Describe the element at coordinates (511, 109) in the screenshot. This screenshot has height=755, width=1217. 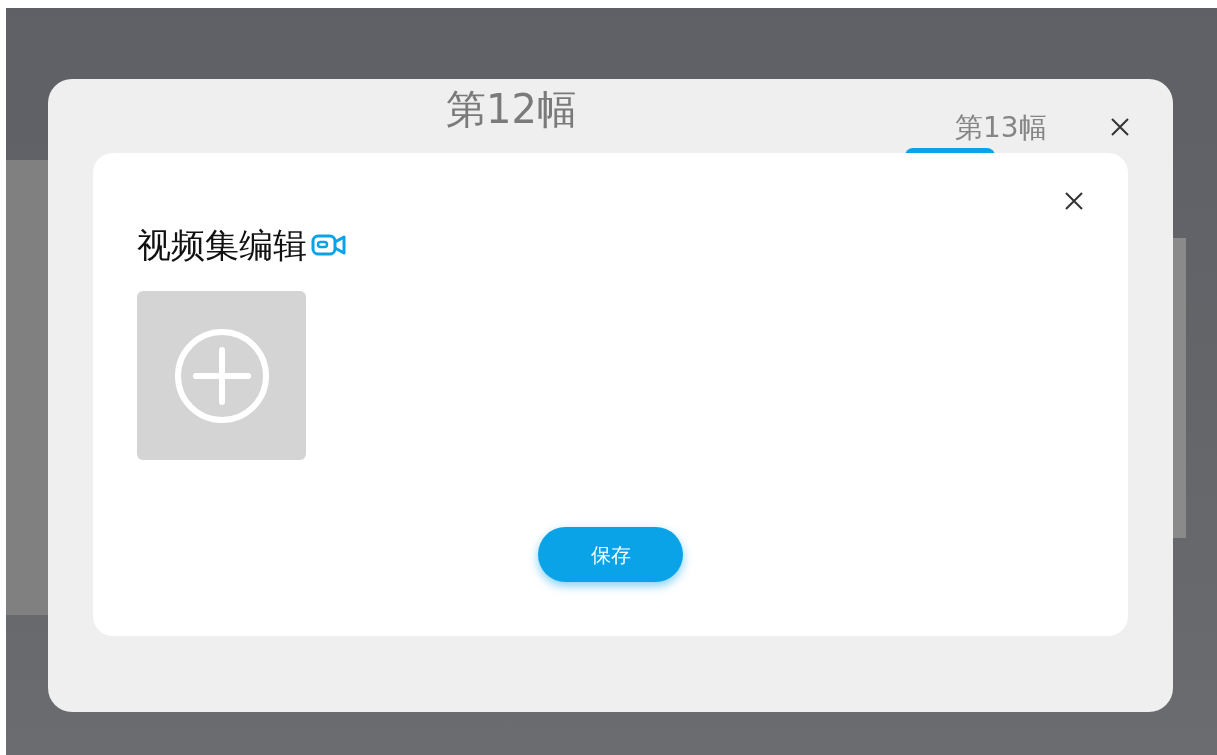
I see `slide-label: 第12幅` at that location.